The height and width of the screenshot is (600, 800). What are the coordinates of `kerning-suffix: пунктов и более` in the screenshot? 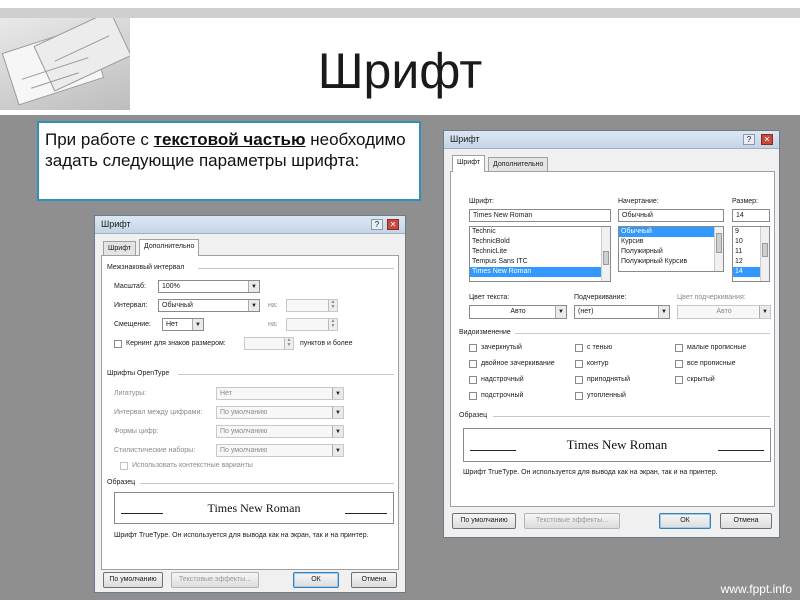 It's located at (326, 343).